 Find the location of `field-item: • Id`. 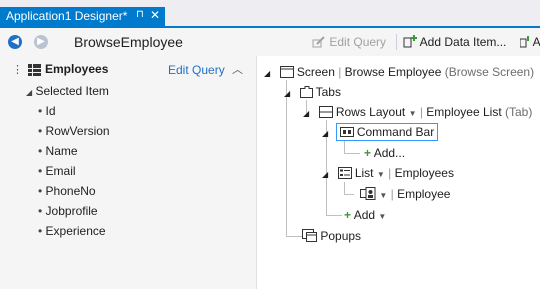

field-item: • Id is located at coordinates (47, 114).